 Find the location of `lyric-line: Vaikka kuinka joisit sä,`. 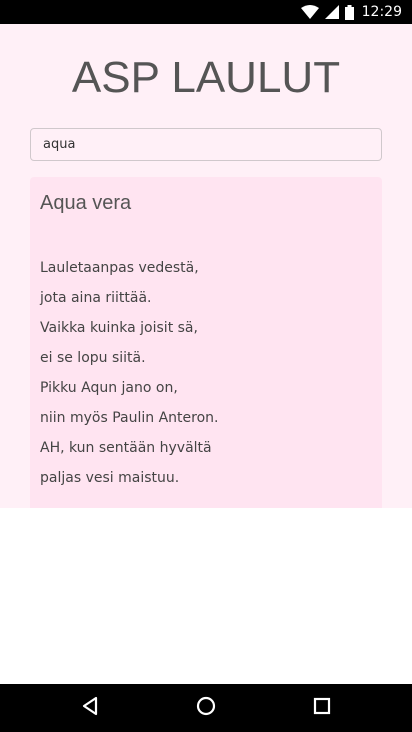

lyric-line: Vaikka kuinka joisit sä, is located at coordinates (119, 328).